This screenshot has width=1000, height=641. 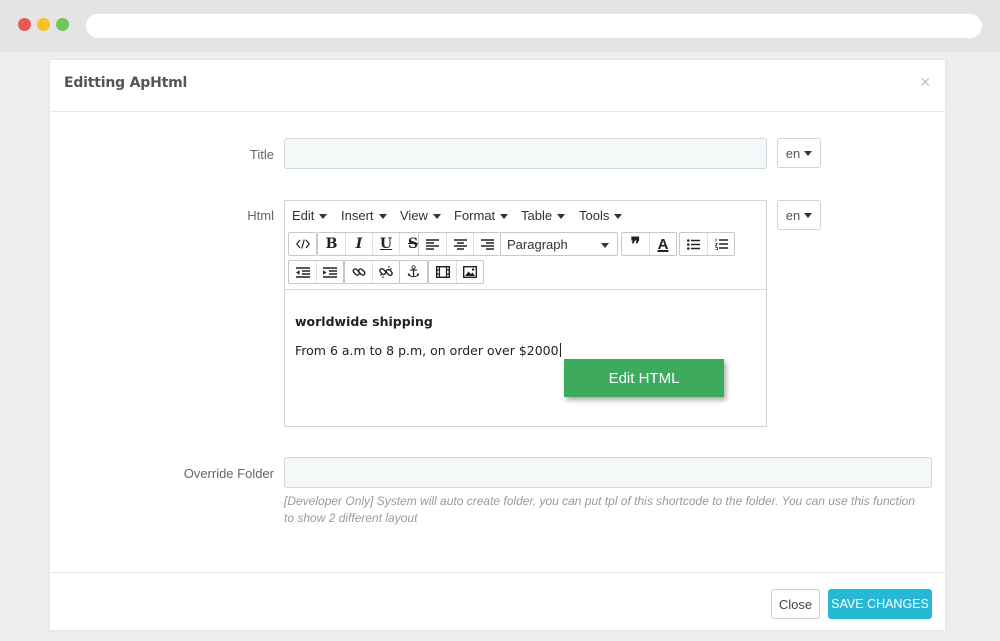 I want to click on menu-table: Table, so click(x=543, y=215).